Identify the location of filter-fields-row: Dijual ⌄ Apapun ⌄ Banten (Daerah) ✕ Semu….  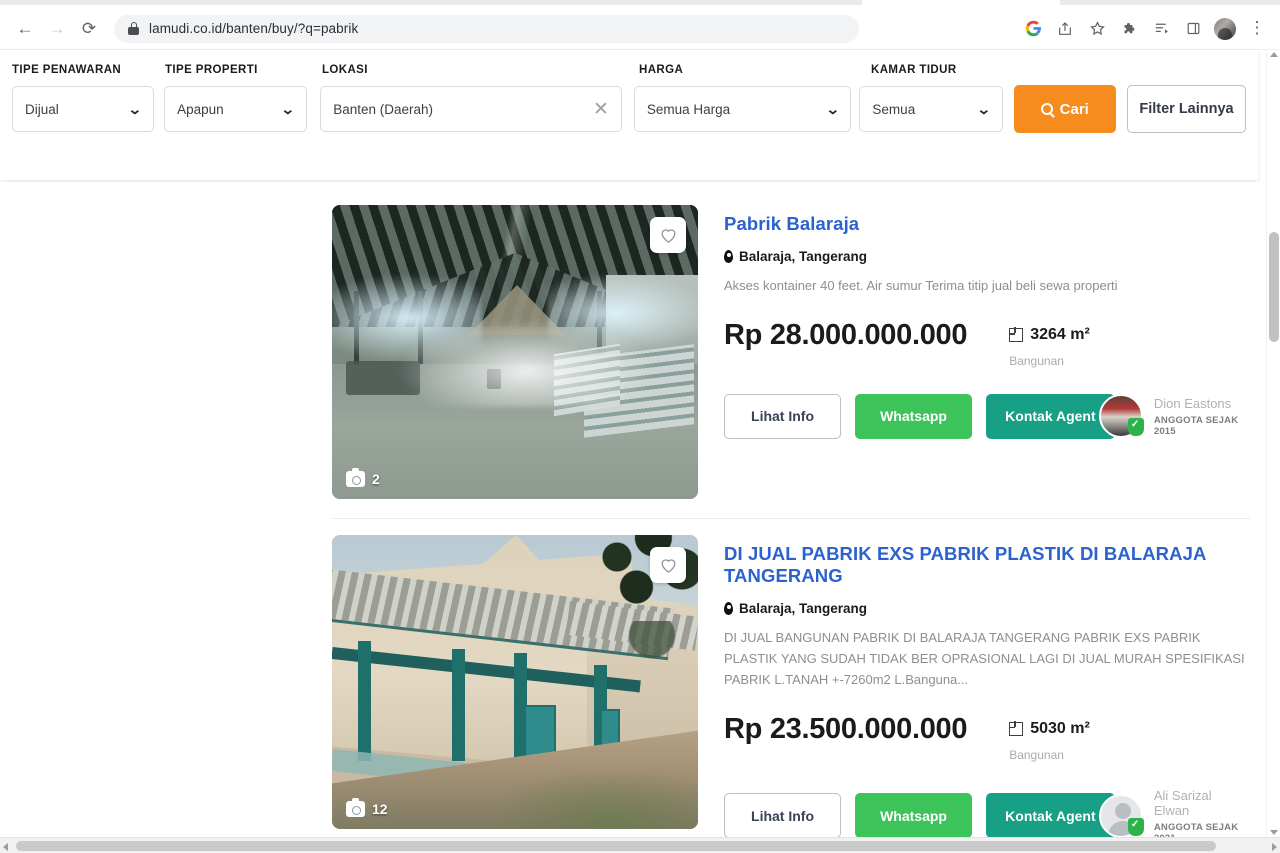
(629, 109).